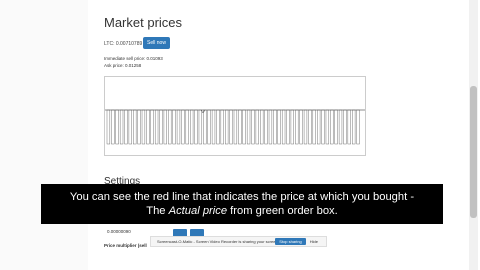  What do you see at coordinates (473, 152) in the screenshot?
I see `scrollbar-thumb` at bounding box center [473, 152].